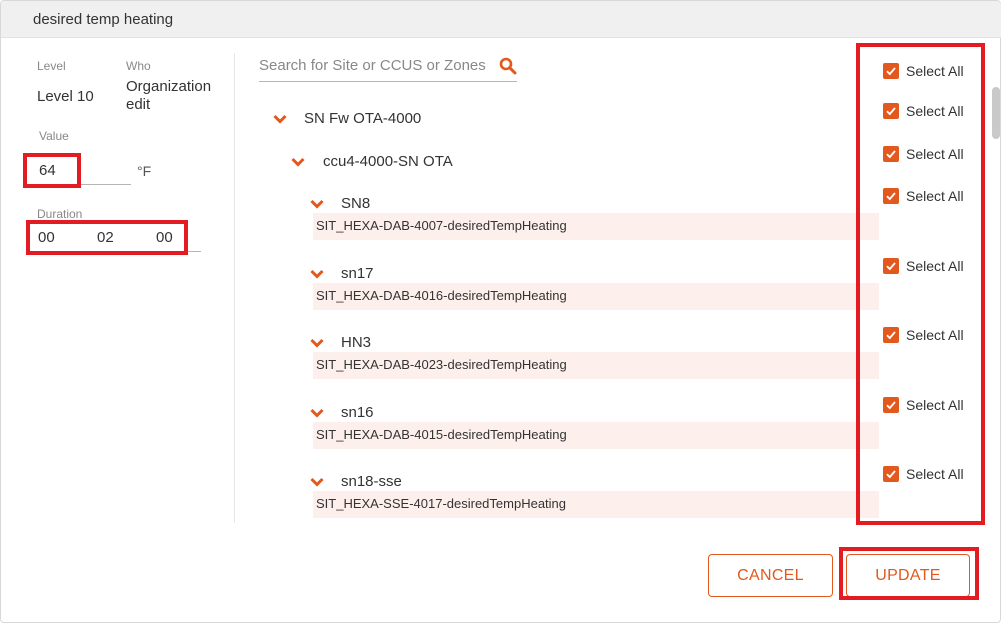 The image size is (1006, 623). I want to click on duration-label: Duration, so click(60, 214).